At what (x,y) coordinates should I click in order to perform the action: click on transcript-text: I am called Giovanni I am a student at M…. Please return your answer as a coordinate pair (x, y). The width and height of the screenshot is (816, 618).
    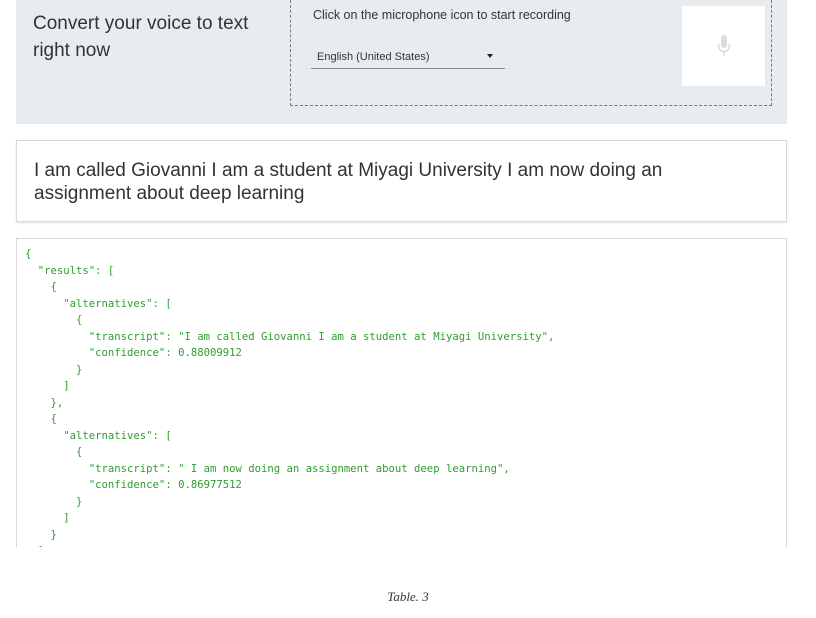
    Looking at the image, I should click on (348, 182).